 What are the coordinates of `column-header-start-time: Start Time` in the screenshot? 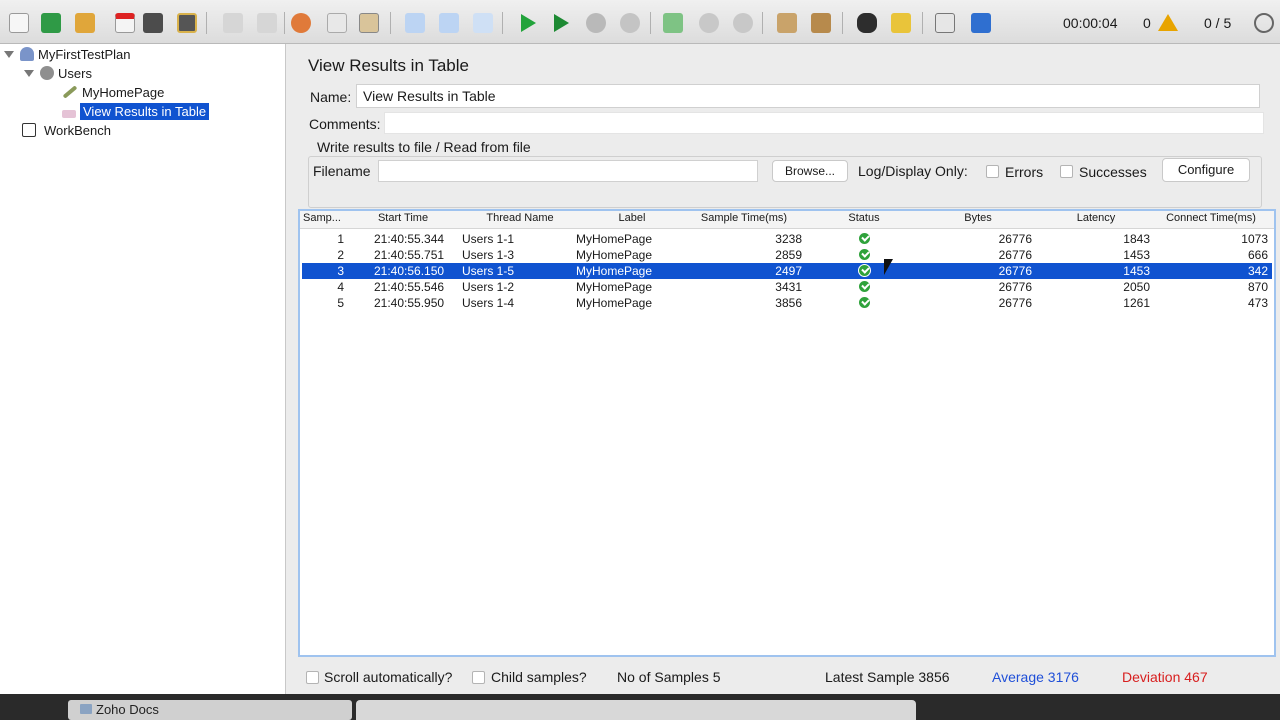 It's located at (403, 218).